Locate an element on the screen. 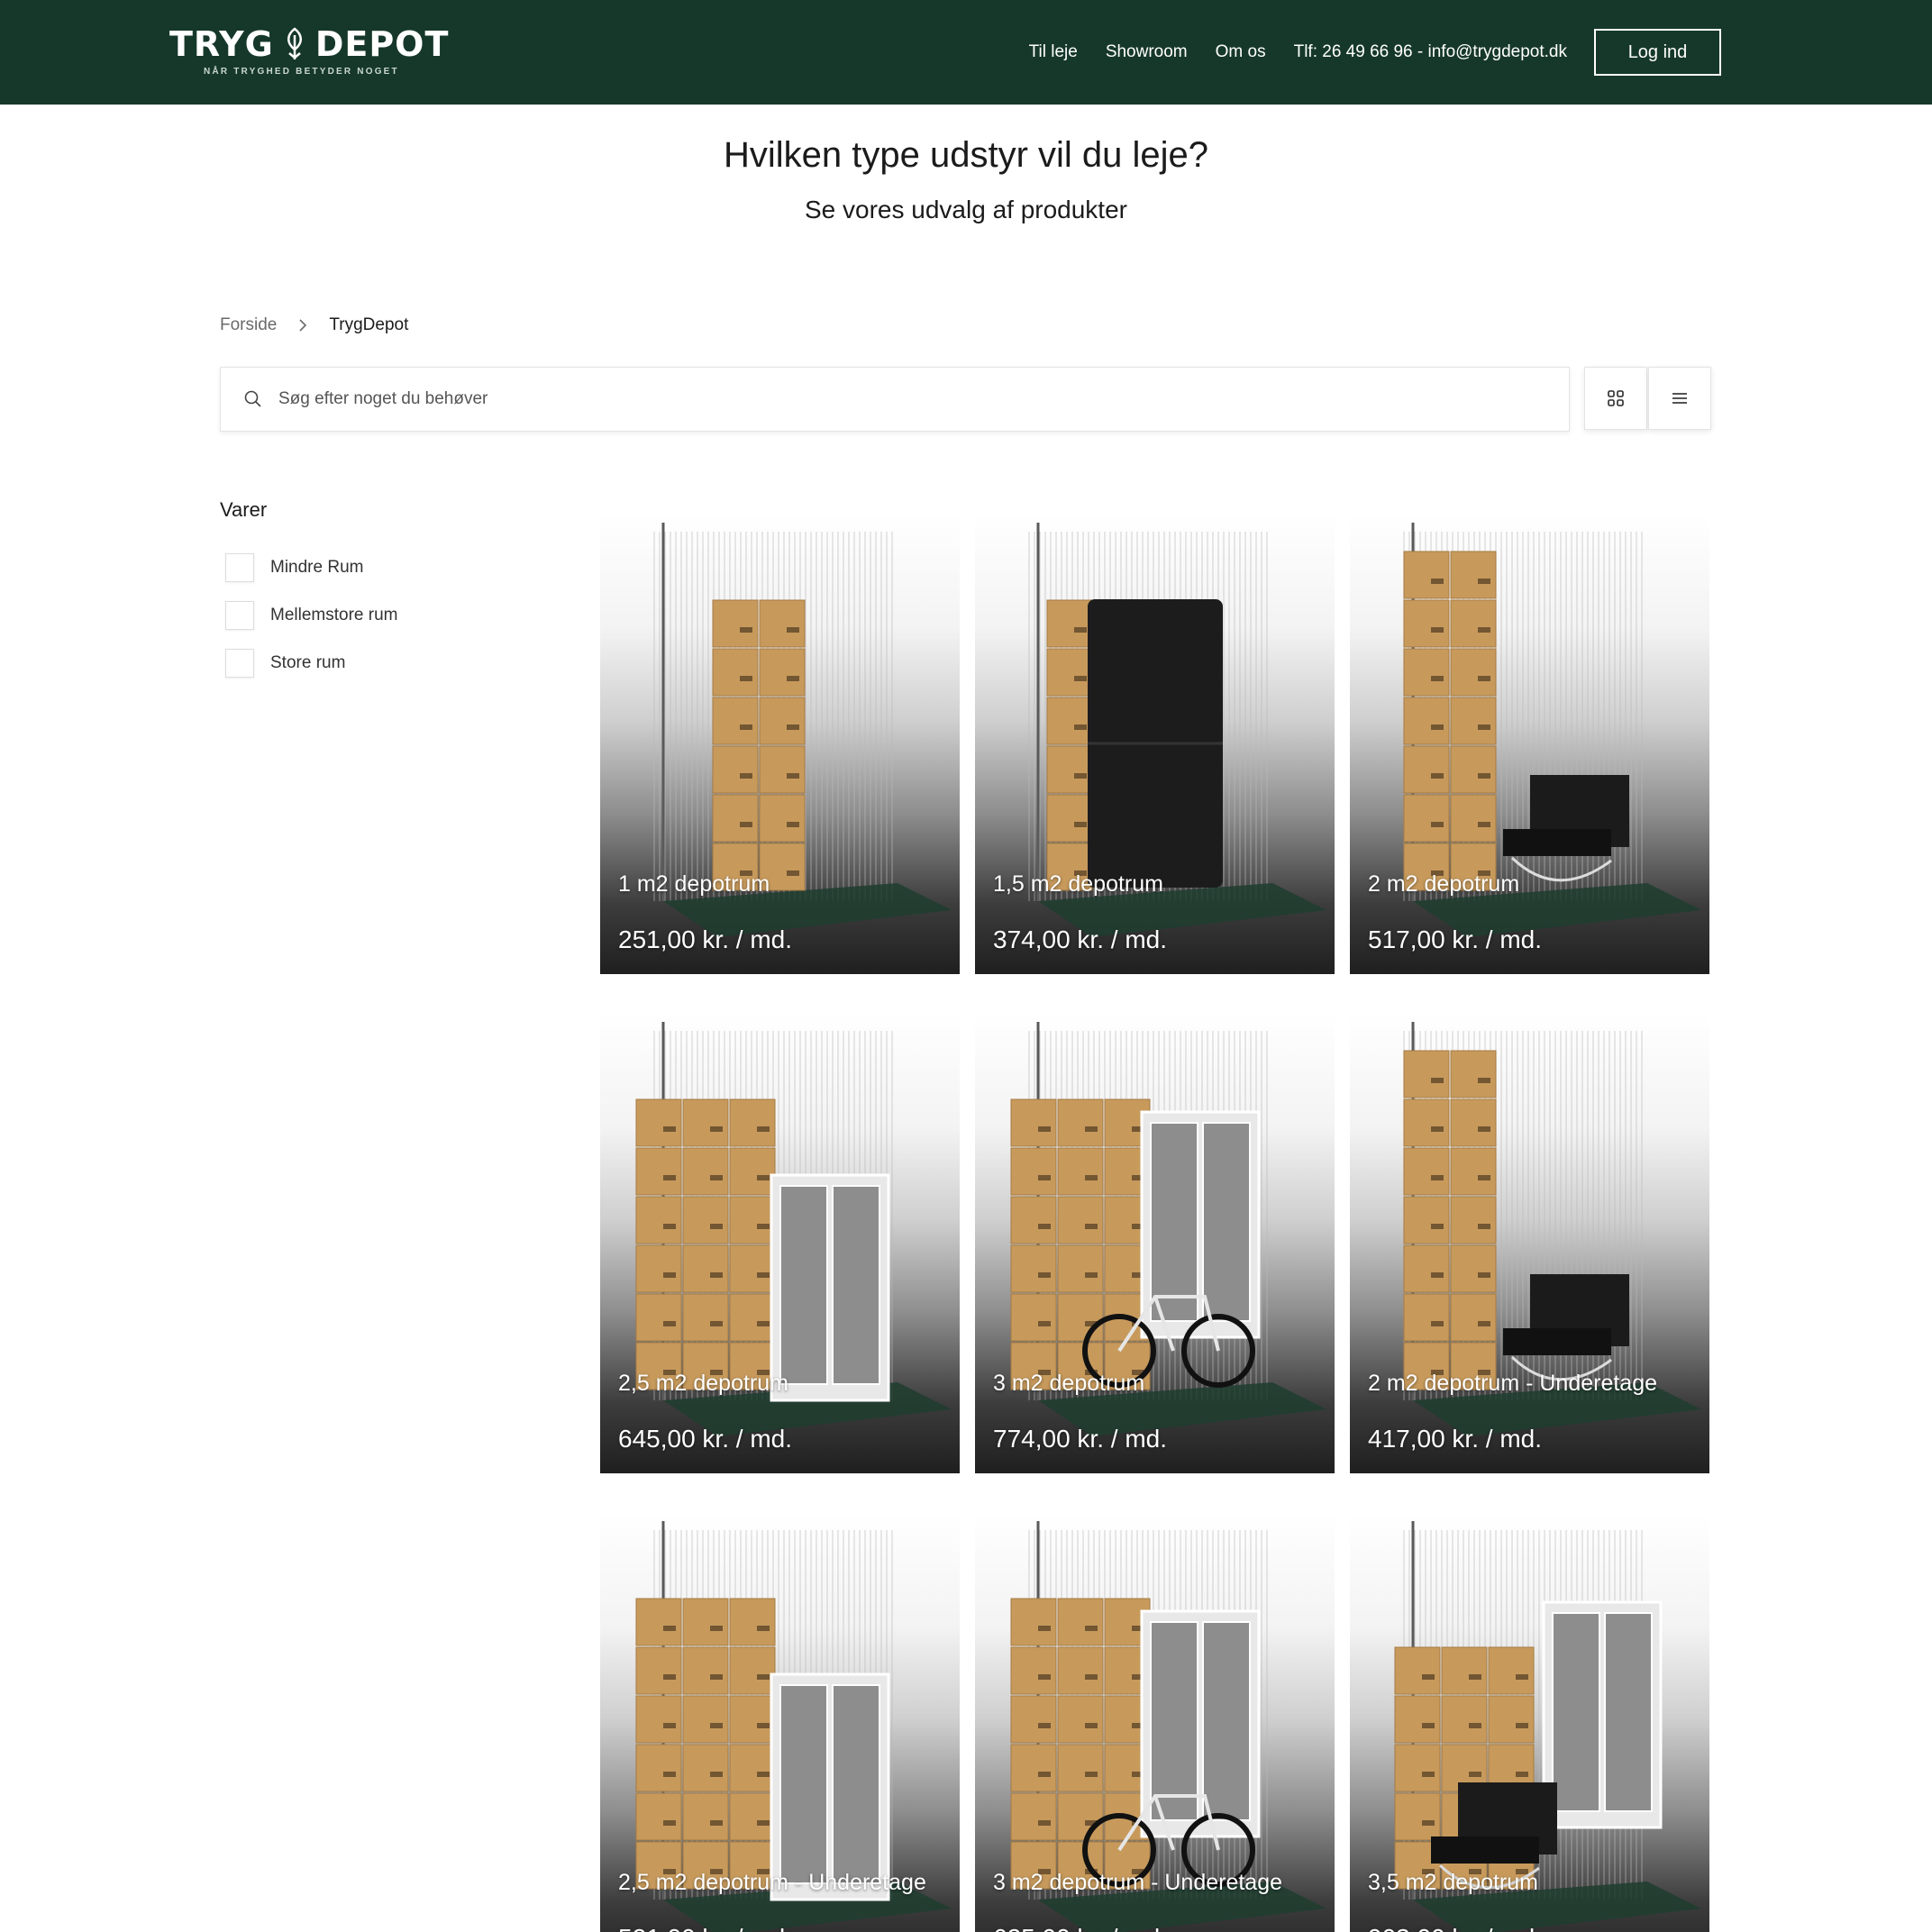  product-name: 3 m2 depotrum is located at coordinates (1069, 1383).